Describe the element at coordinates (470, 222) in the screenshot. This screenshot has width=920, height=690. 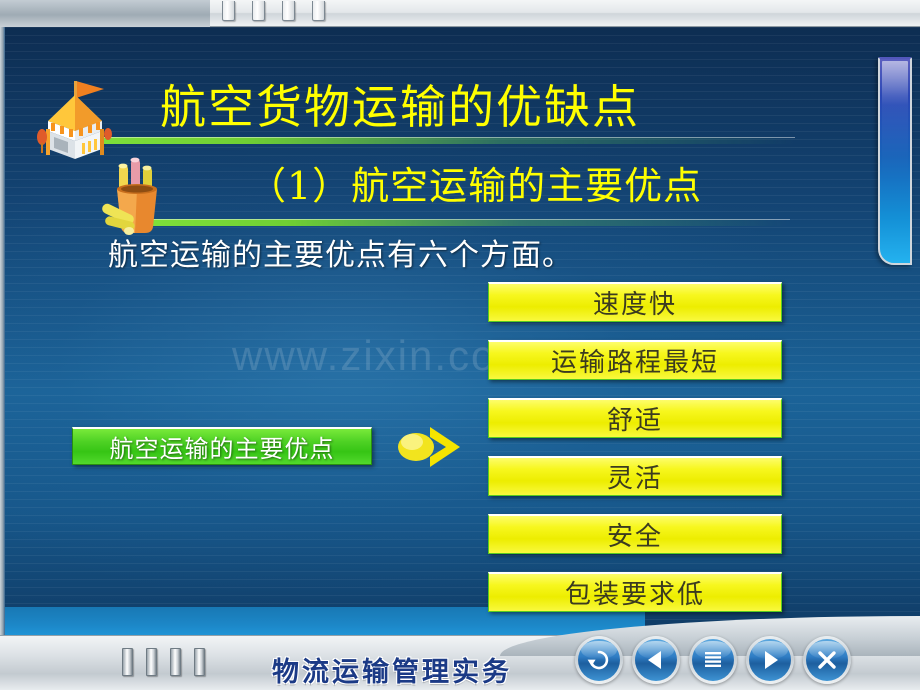
I see `subtitle-underline-rule` at that location.